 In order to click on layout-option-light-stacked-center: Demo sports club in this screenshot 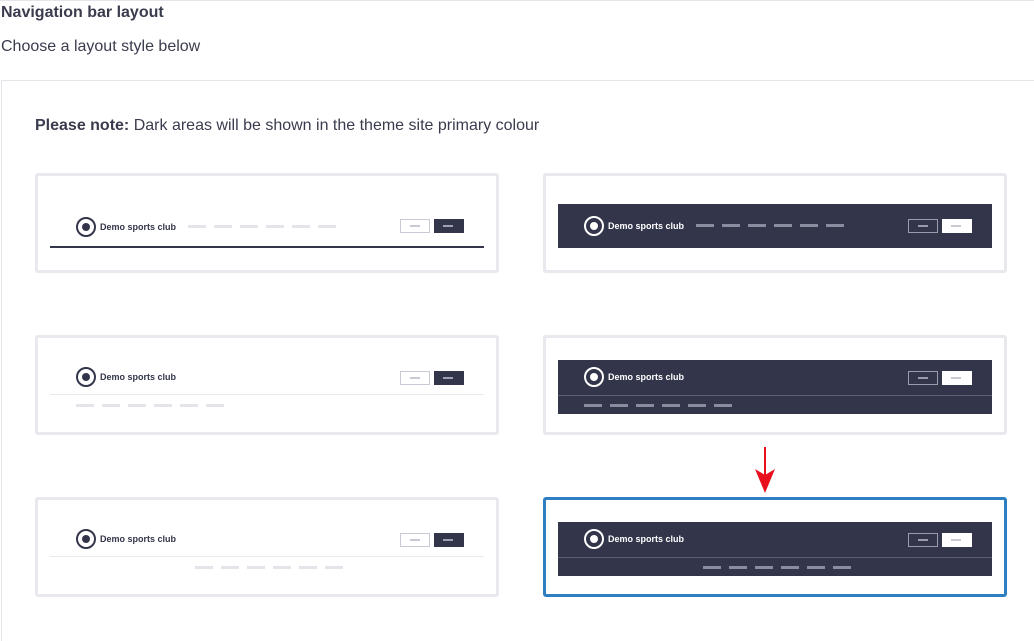, I will do `click(267, 547)`.